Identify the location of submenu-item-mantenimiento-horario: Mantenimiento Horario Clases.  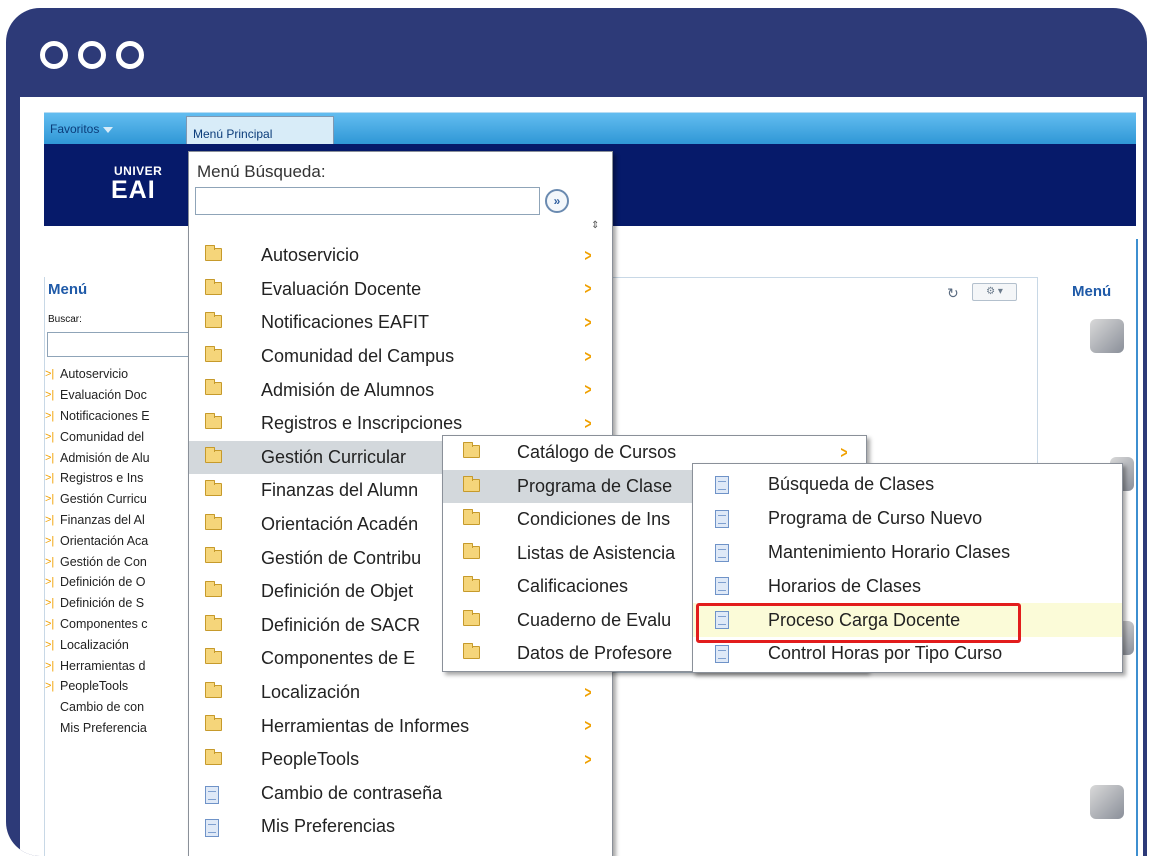
(907, 553).